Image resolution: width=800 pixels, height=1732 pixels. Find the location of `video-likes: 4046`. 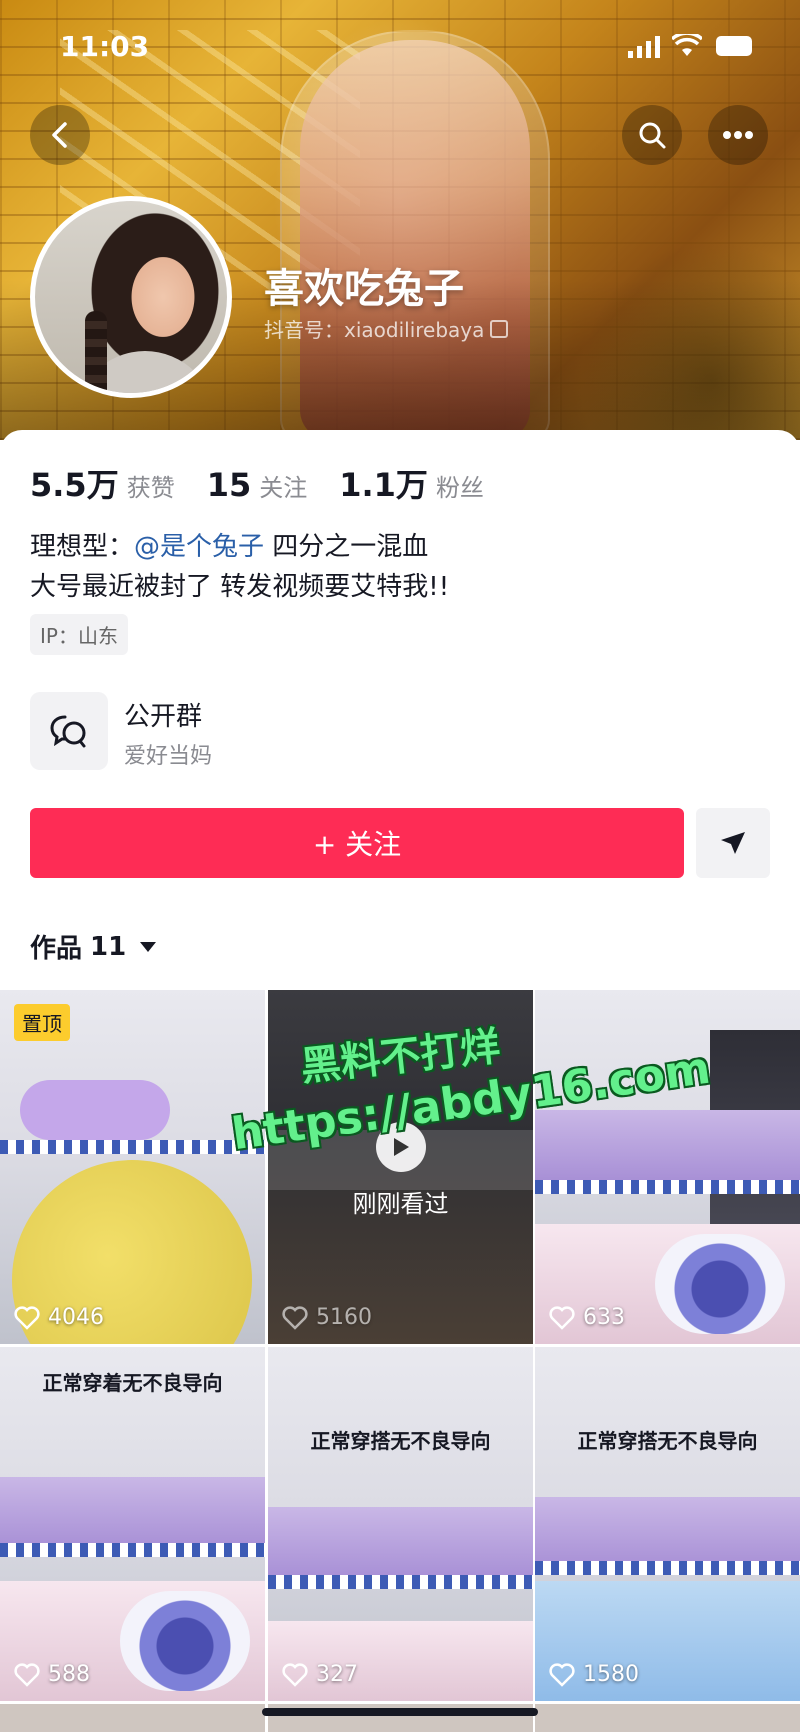

video-likes: 4046 is located at coordinates (59, 1317).